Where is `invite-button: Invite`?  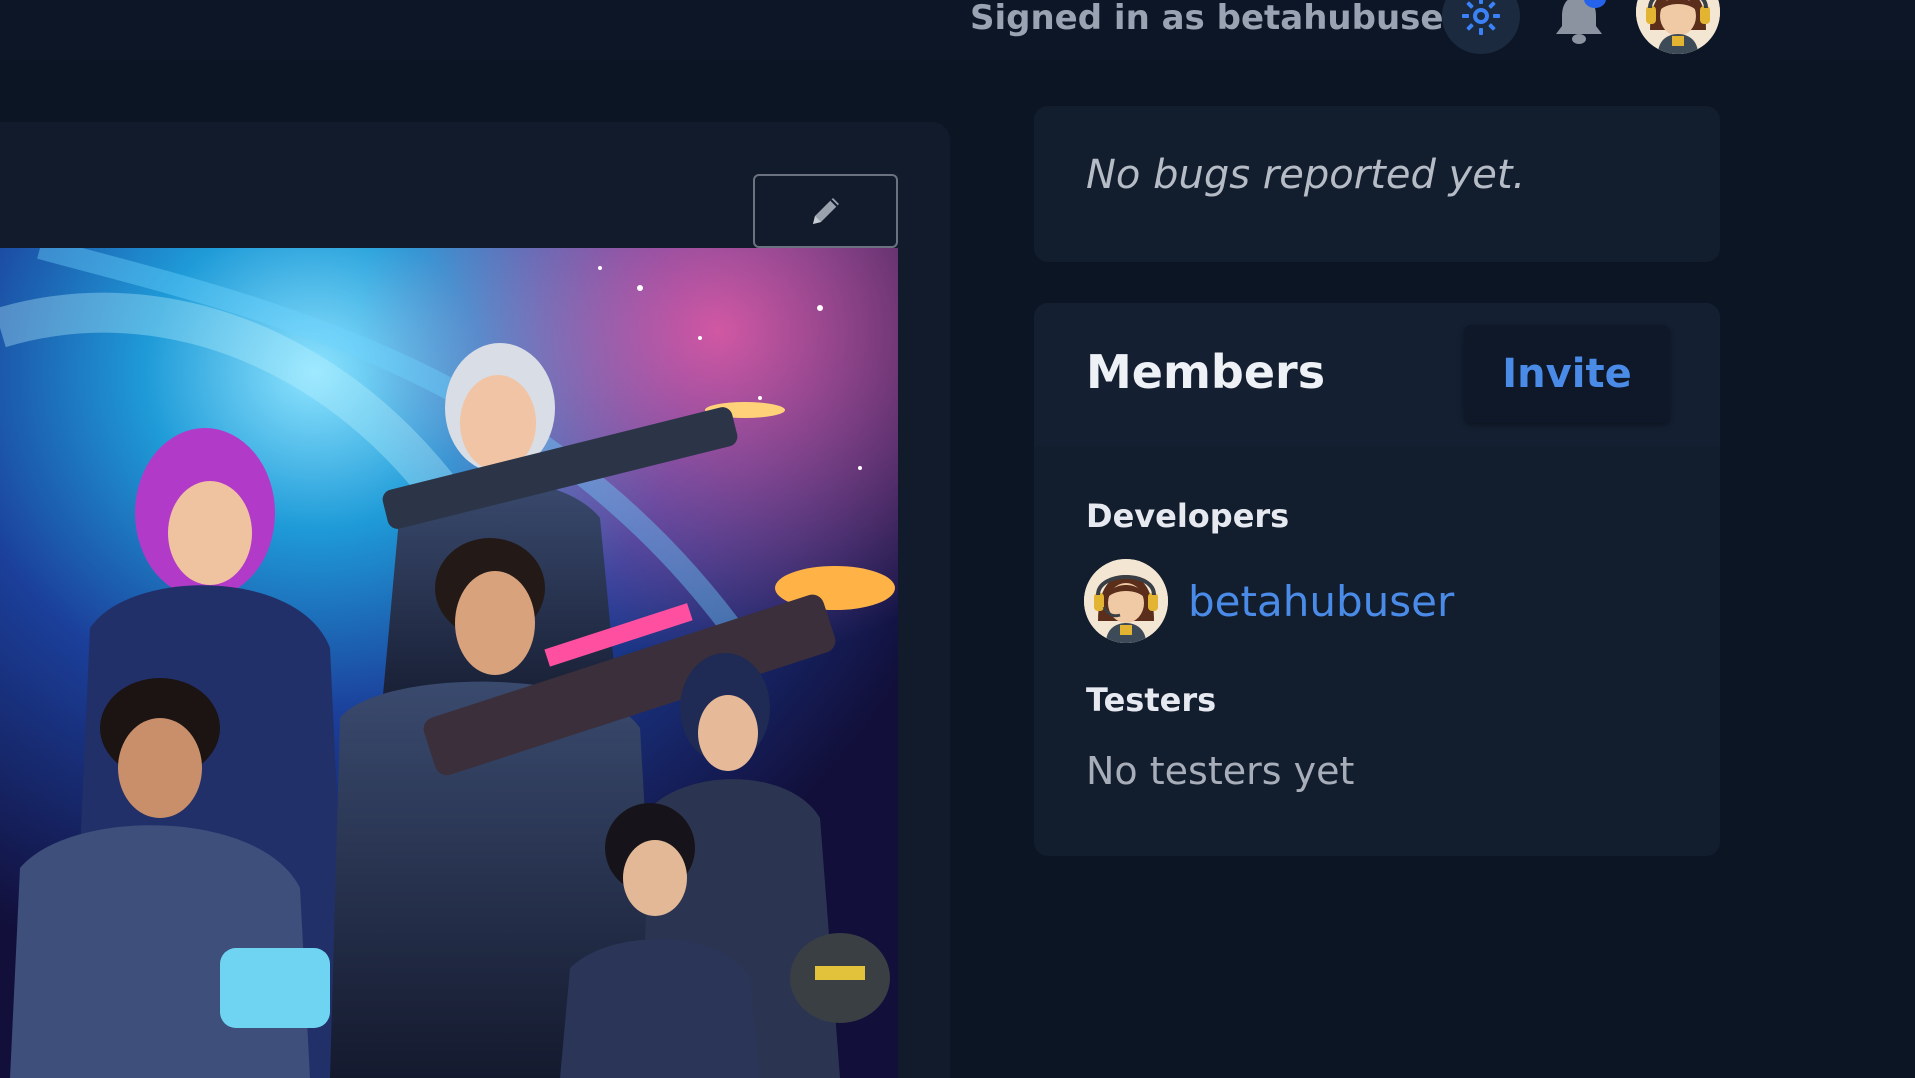 invite-button: Invite is located at coordinates (1567, 374).